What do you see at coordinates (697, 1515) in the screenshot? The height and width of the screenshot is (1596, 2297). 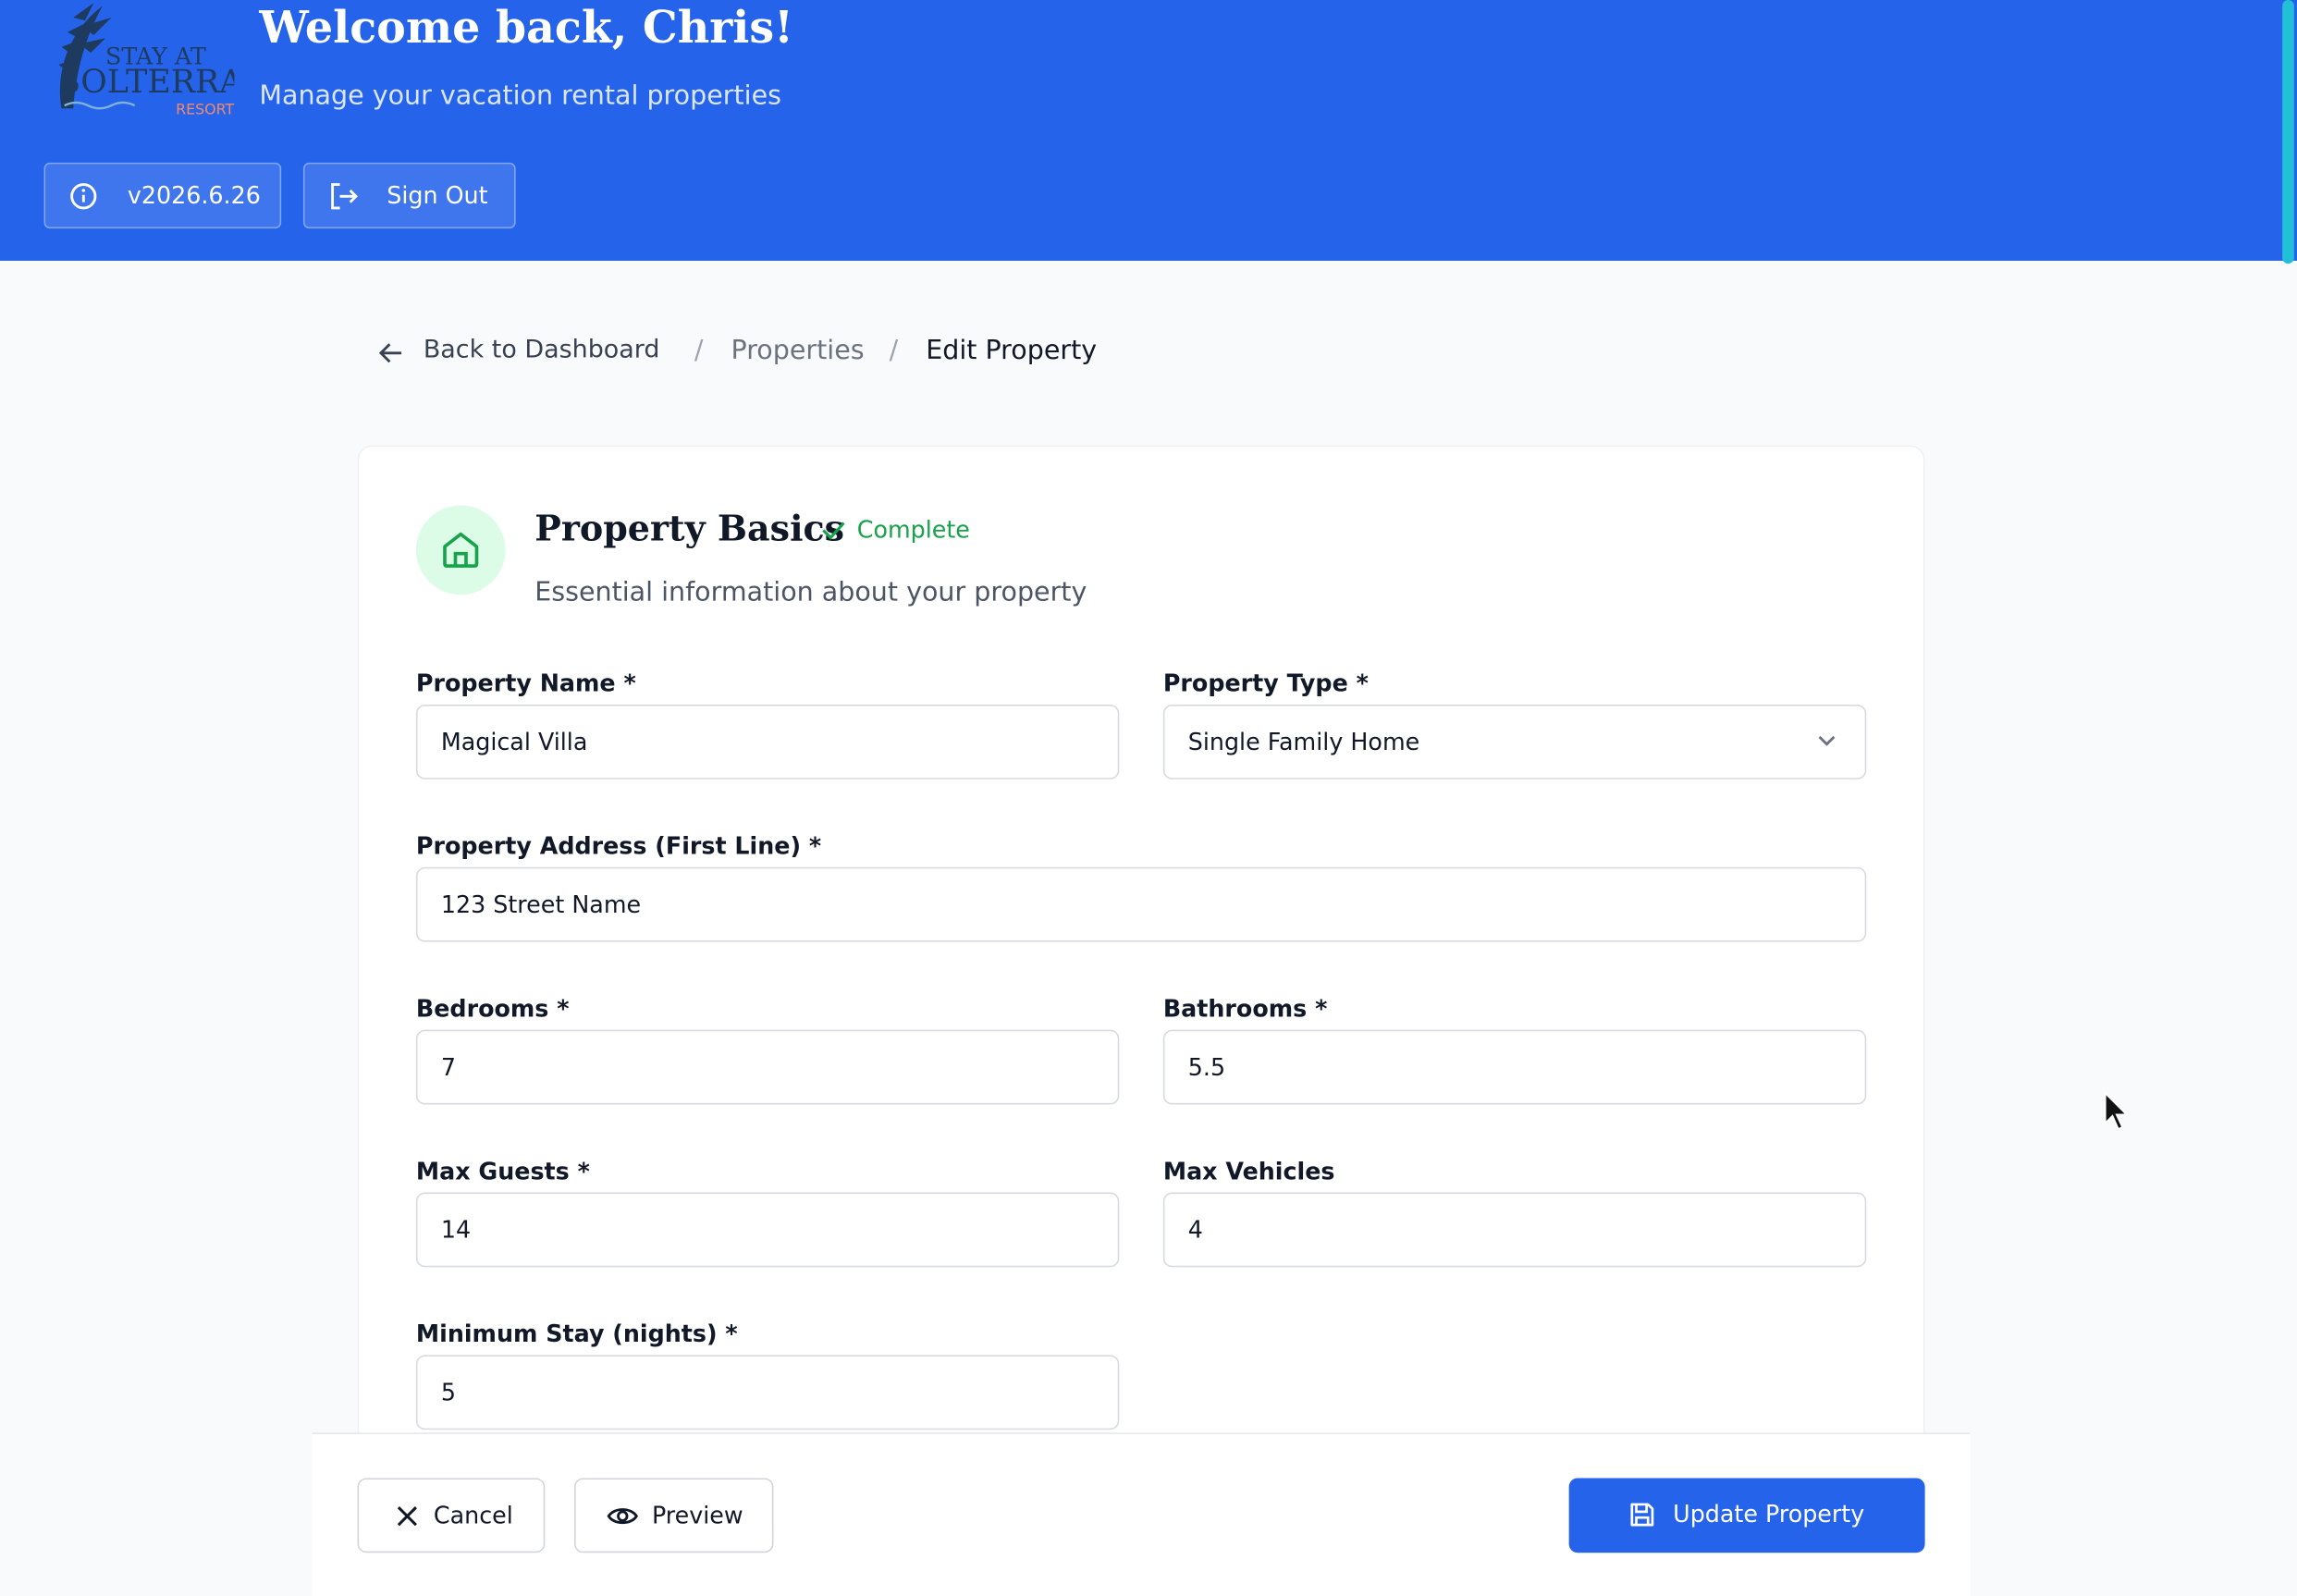 I see `preview-label: Preview` at bounding box center [697, 1515].